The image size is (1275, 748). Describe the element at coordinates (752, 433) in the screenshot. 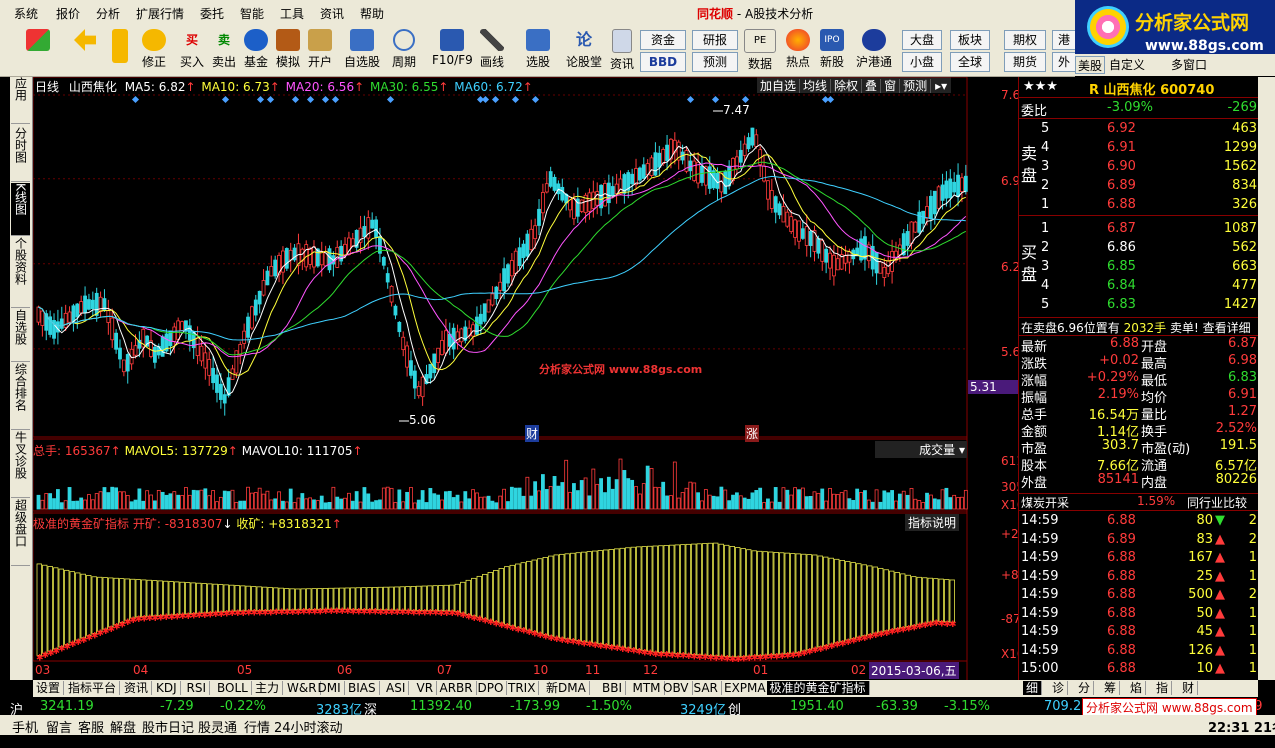

I see `limit-up-marker: 涨` at that location.